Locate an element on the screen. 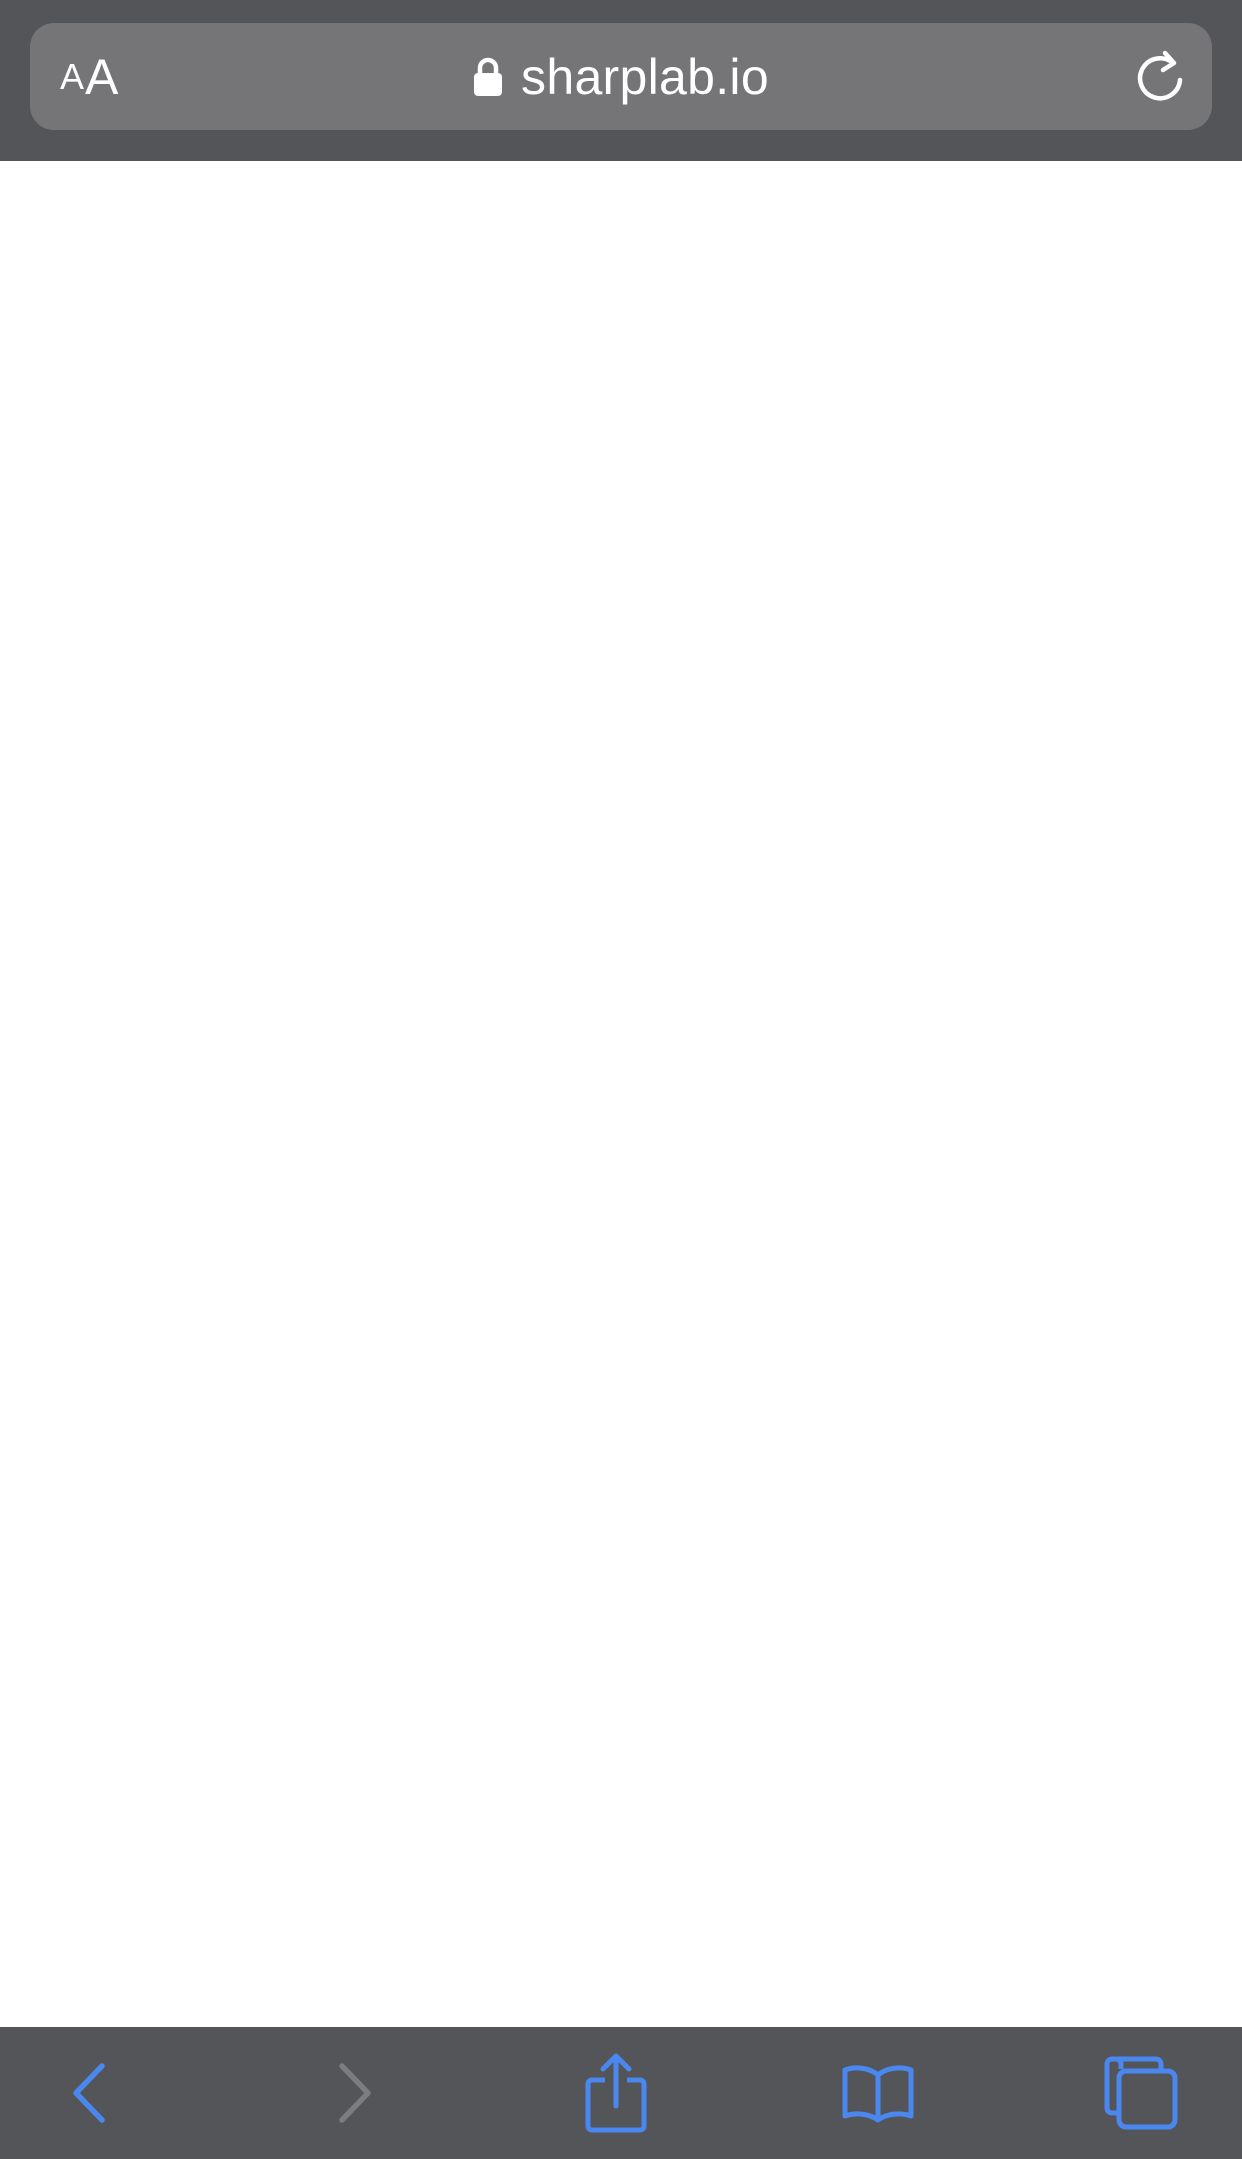 The width and height of the screenshot is (1242, 2159). back-chevron-icon is located at coordinates (89, 2093).